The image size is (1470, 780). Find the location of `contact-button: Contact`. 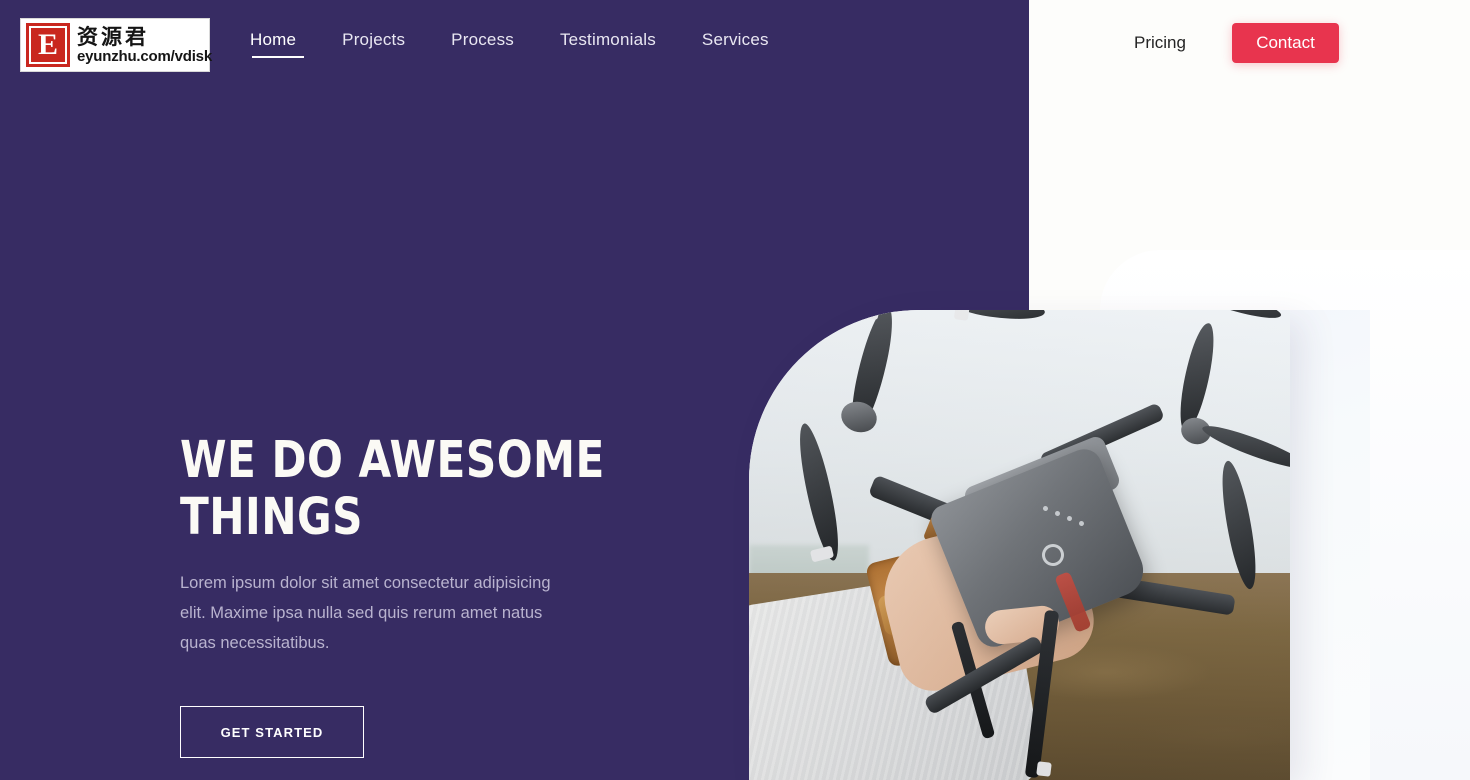

contact-button: Contact is located at coordinates (1285, 43).